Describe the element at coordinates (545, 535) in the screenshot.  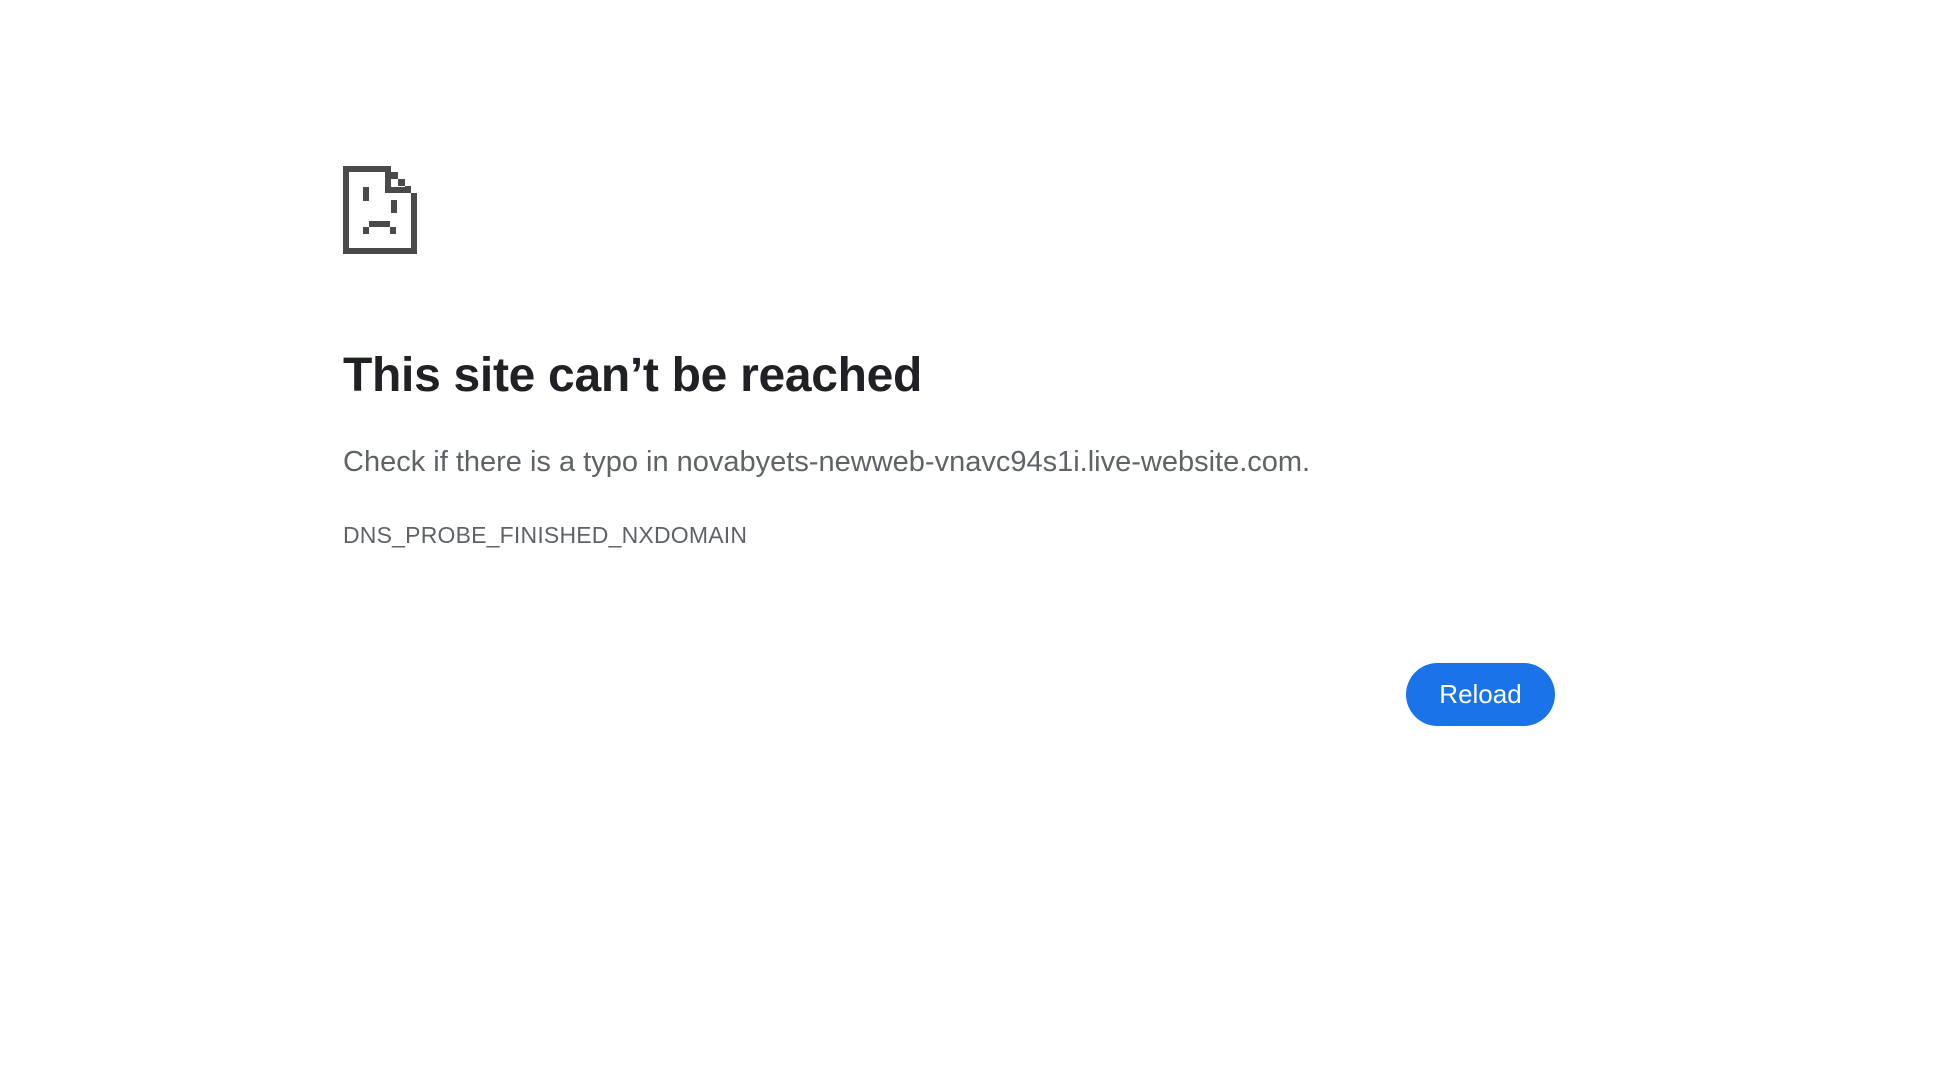
I see `error-code: DNS_PROBE_FINISHED_NXDOMAIN` at that location.